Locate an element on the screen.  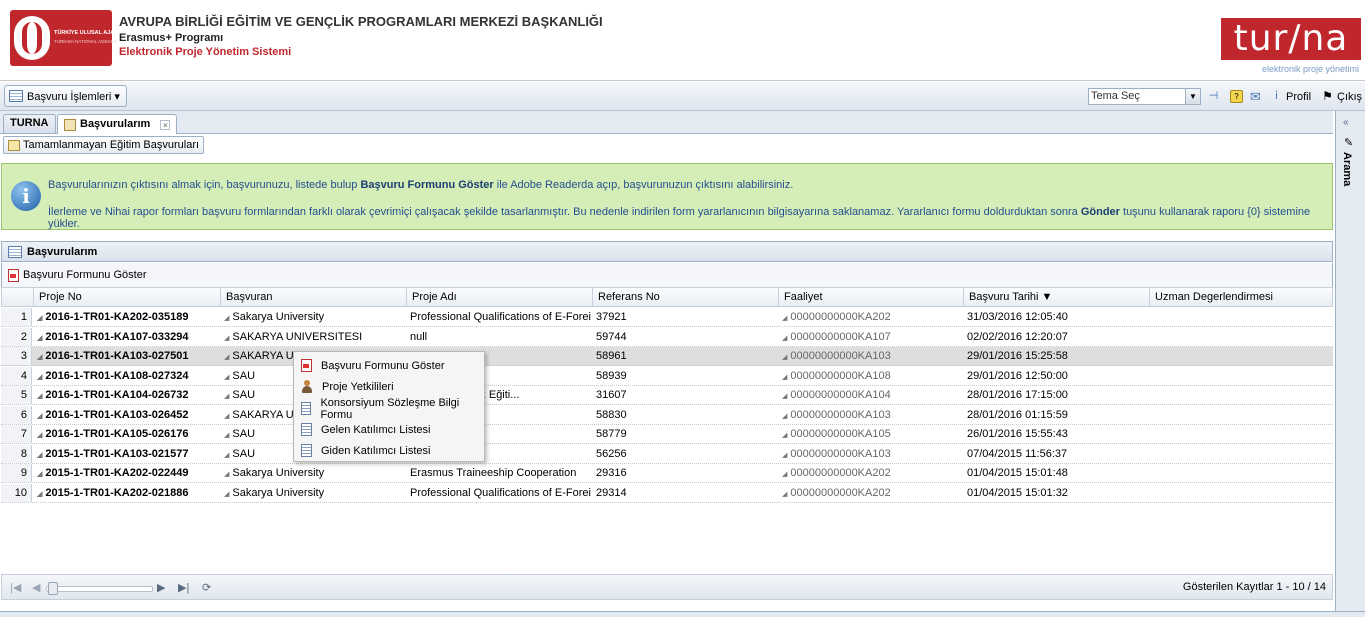
column-header-faaliyet: Faaliyet is located at coordinates (871, 297).